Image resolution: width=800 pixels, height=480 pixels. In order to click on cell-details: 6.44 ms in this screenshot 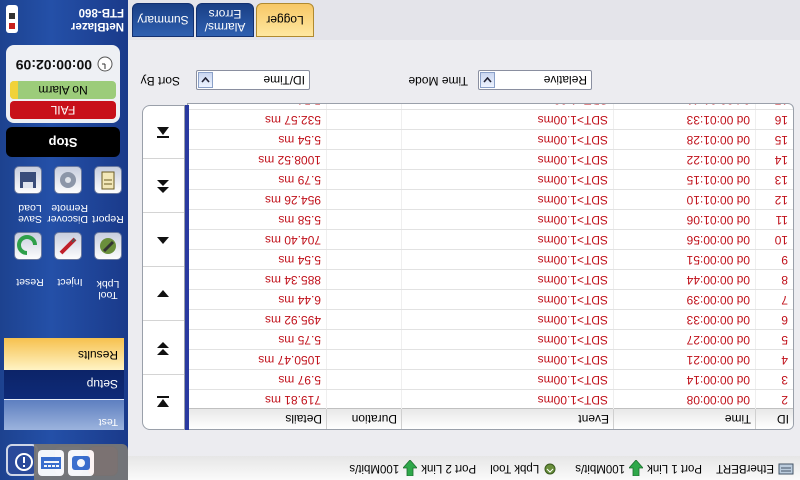, I will do `click(257, 299)`.